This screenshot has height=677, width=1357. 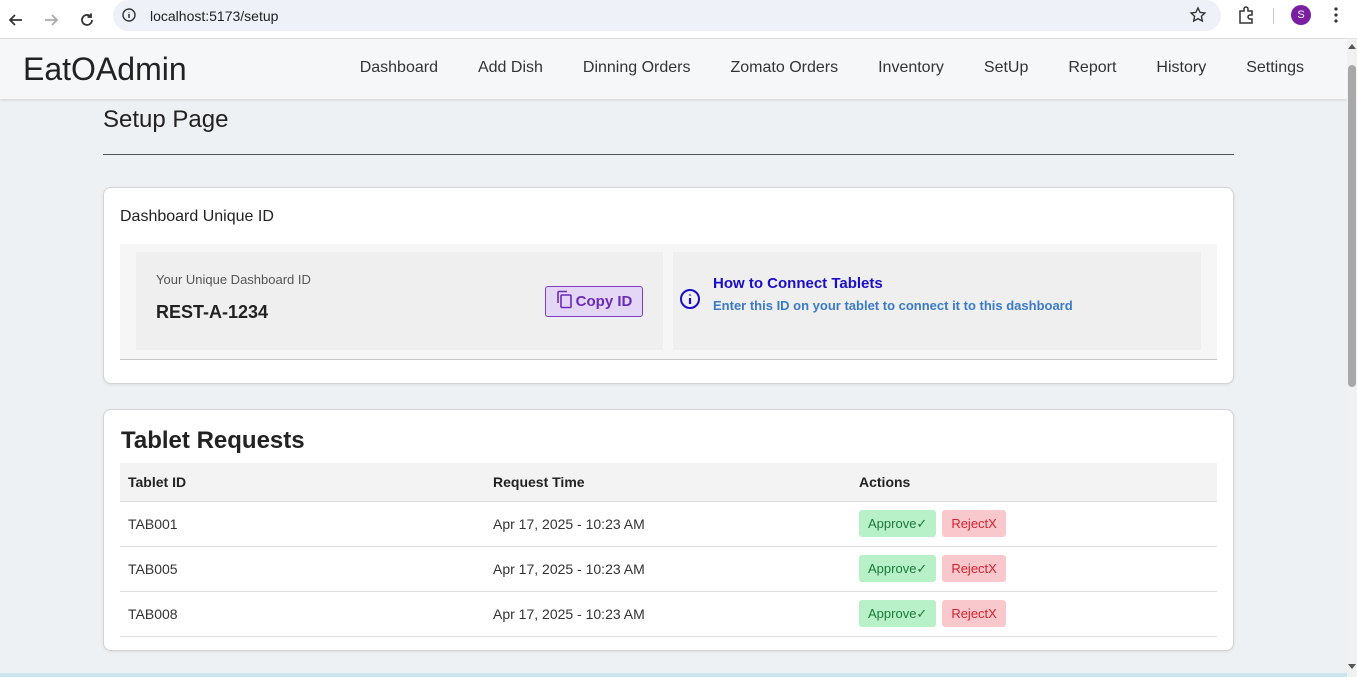 What do you see at coordinates (785, 68) in the screenshot?
I see `nav-zomato-orders: Zomato Orders` at bounding box center [785, 68].